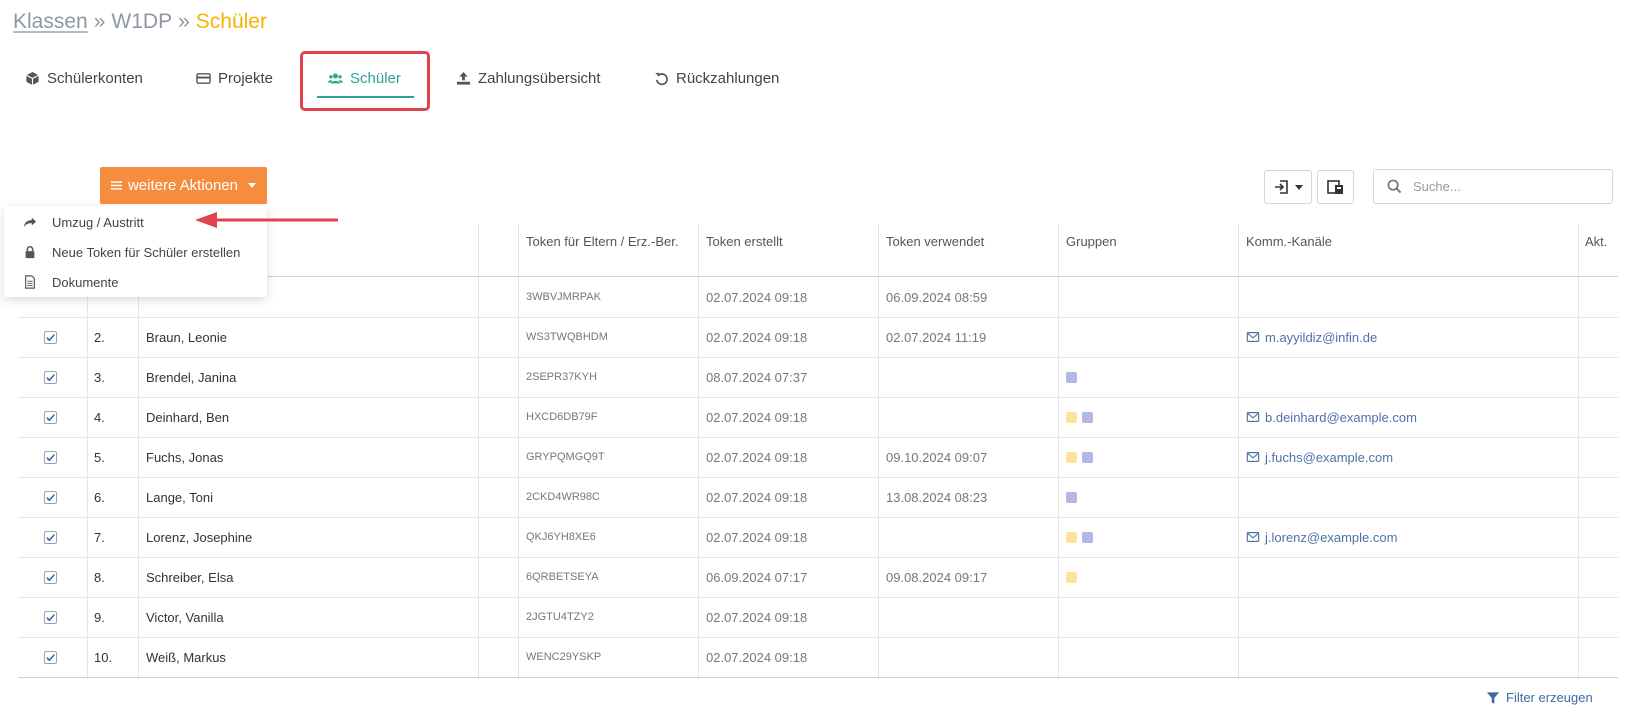  Describe the element at coordinates (937, 577) in the screenshot. I see `token-used: 09.08.2024 09:17` at that location.